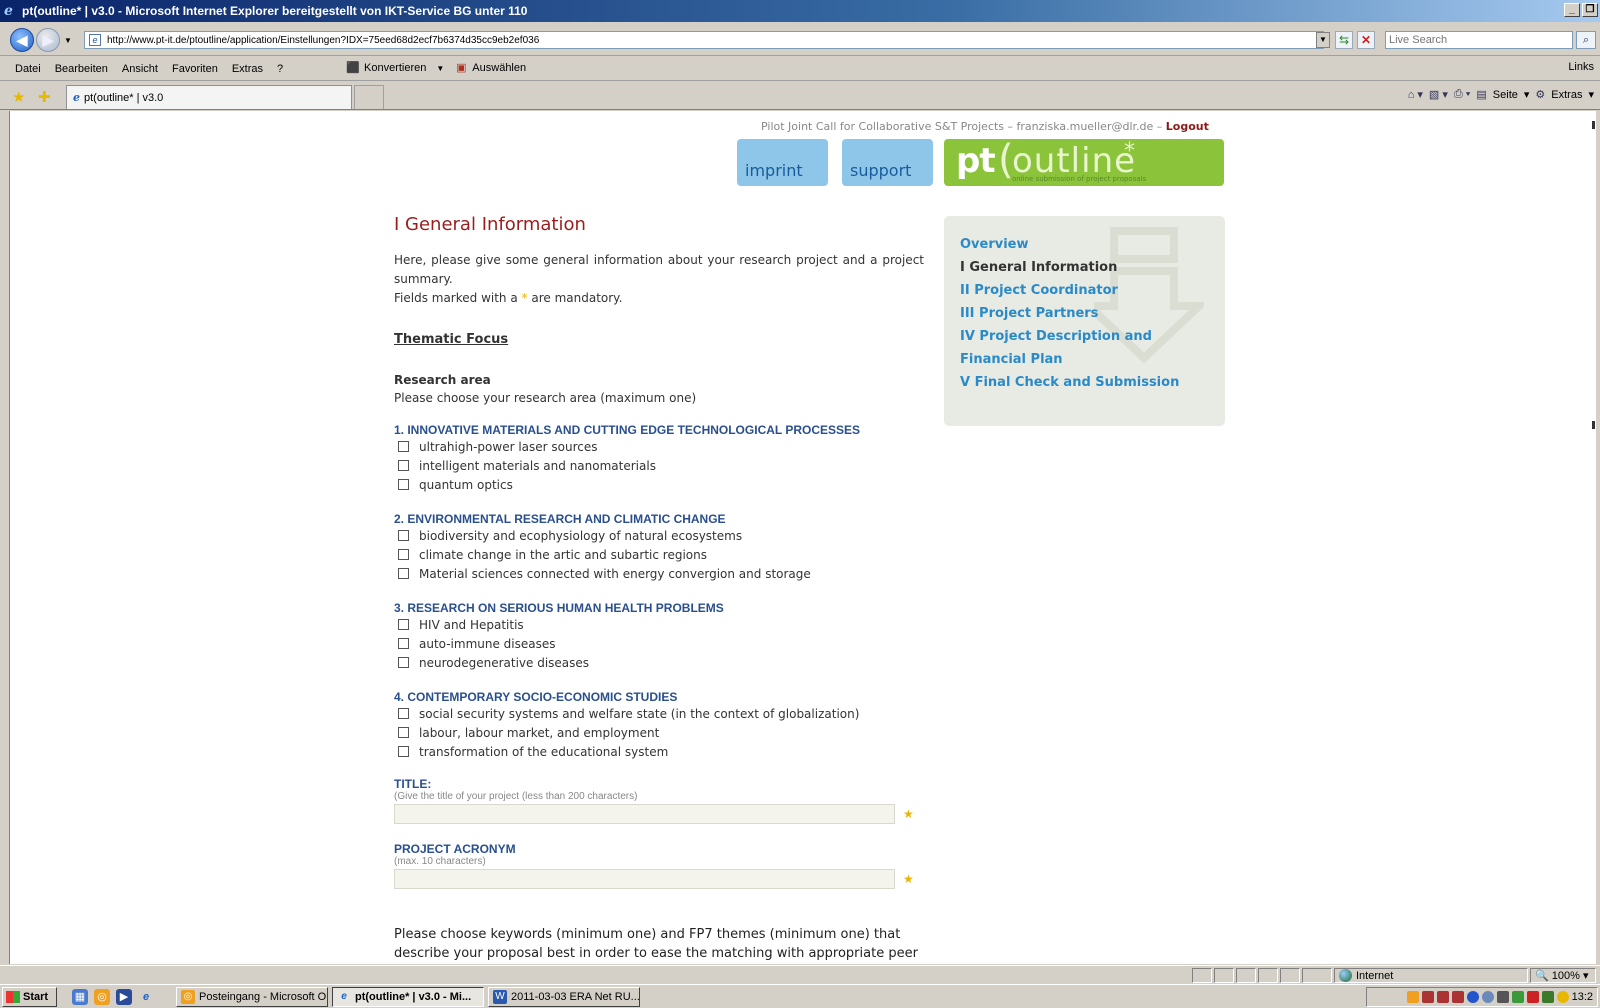  I want to click on support-button: support, so click(887, 162).